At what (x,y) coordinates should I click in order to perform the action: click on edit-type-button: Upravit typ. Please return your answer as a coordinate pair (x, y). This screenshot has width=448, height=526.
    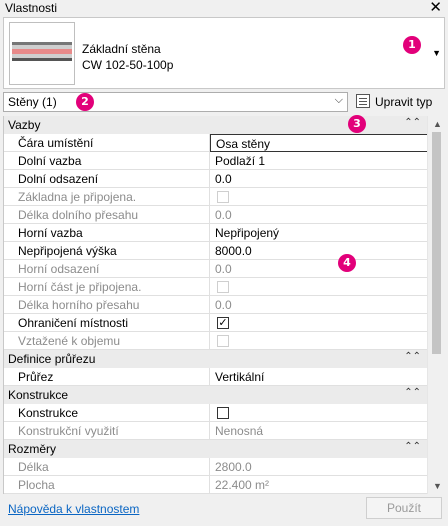
    Looking at the image, I should click on (399, 102).